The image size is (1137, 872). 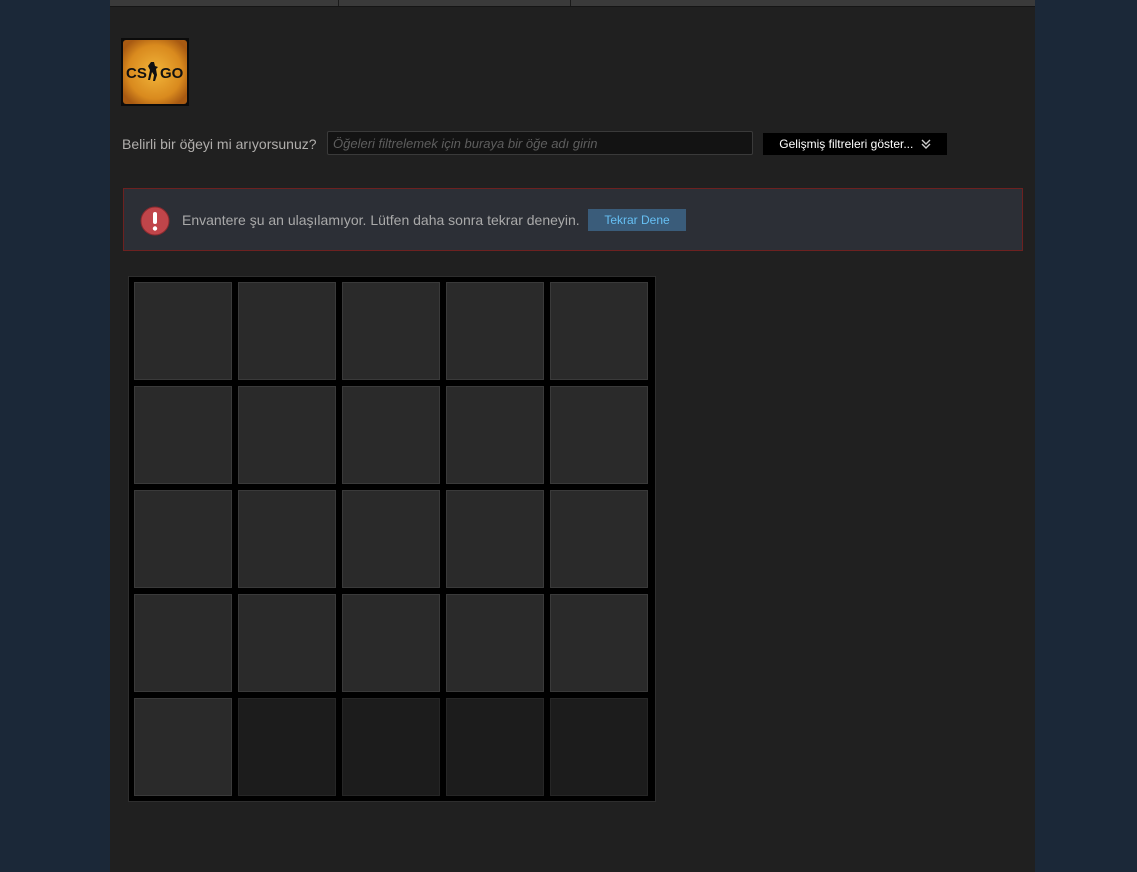 What do you see at coordinates (926, 145) in the screenshot?
I see `double-chevron-down-icon` at bounding box center [926, 145].